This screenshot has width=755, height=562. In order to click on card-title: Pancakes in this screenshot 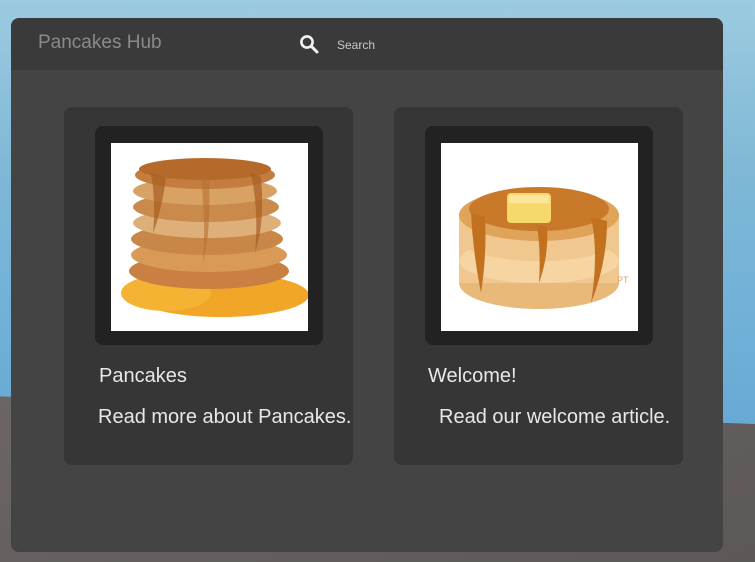, I will do `click(143, 376)`.